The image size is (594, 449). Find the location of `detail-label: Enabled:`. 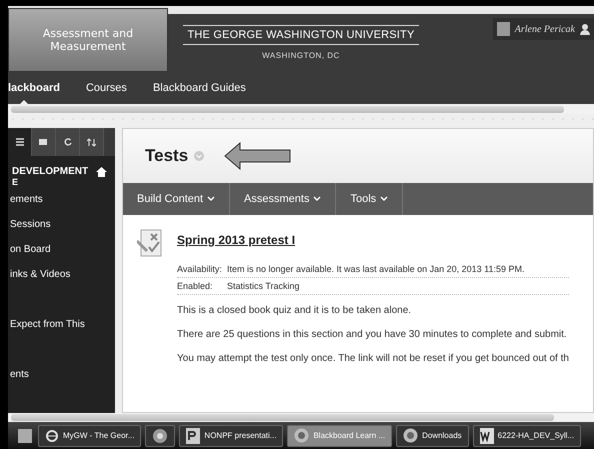

detail-label: Enabled: is located at coordinates (195, 286).